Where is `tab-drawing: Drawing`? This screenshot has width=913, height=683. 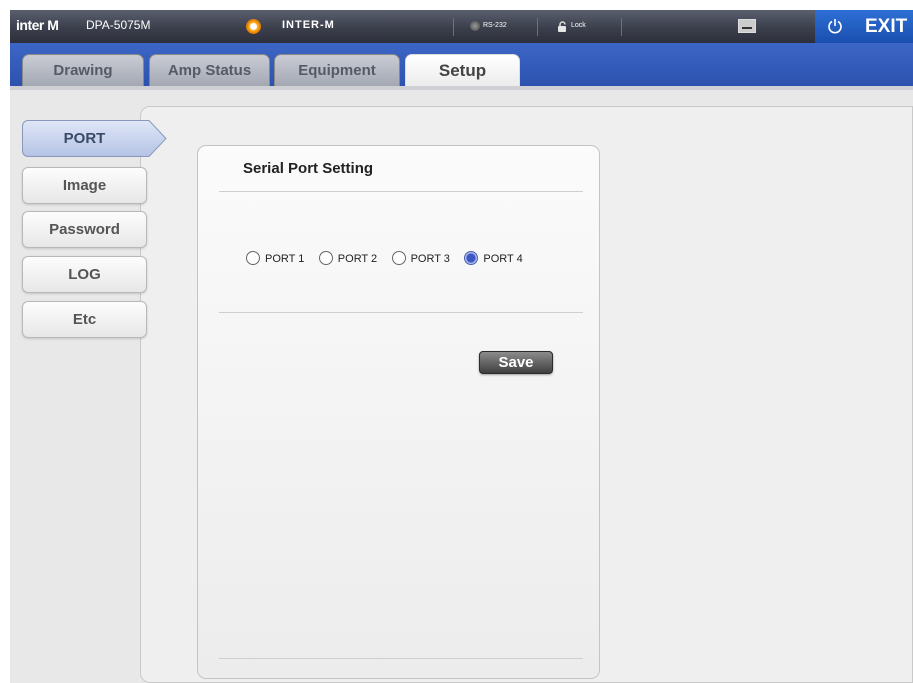
tab-drawing: Drawing is located at coordinates (83, 70).